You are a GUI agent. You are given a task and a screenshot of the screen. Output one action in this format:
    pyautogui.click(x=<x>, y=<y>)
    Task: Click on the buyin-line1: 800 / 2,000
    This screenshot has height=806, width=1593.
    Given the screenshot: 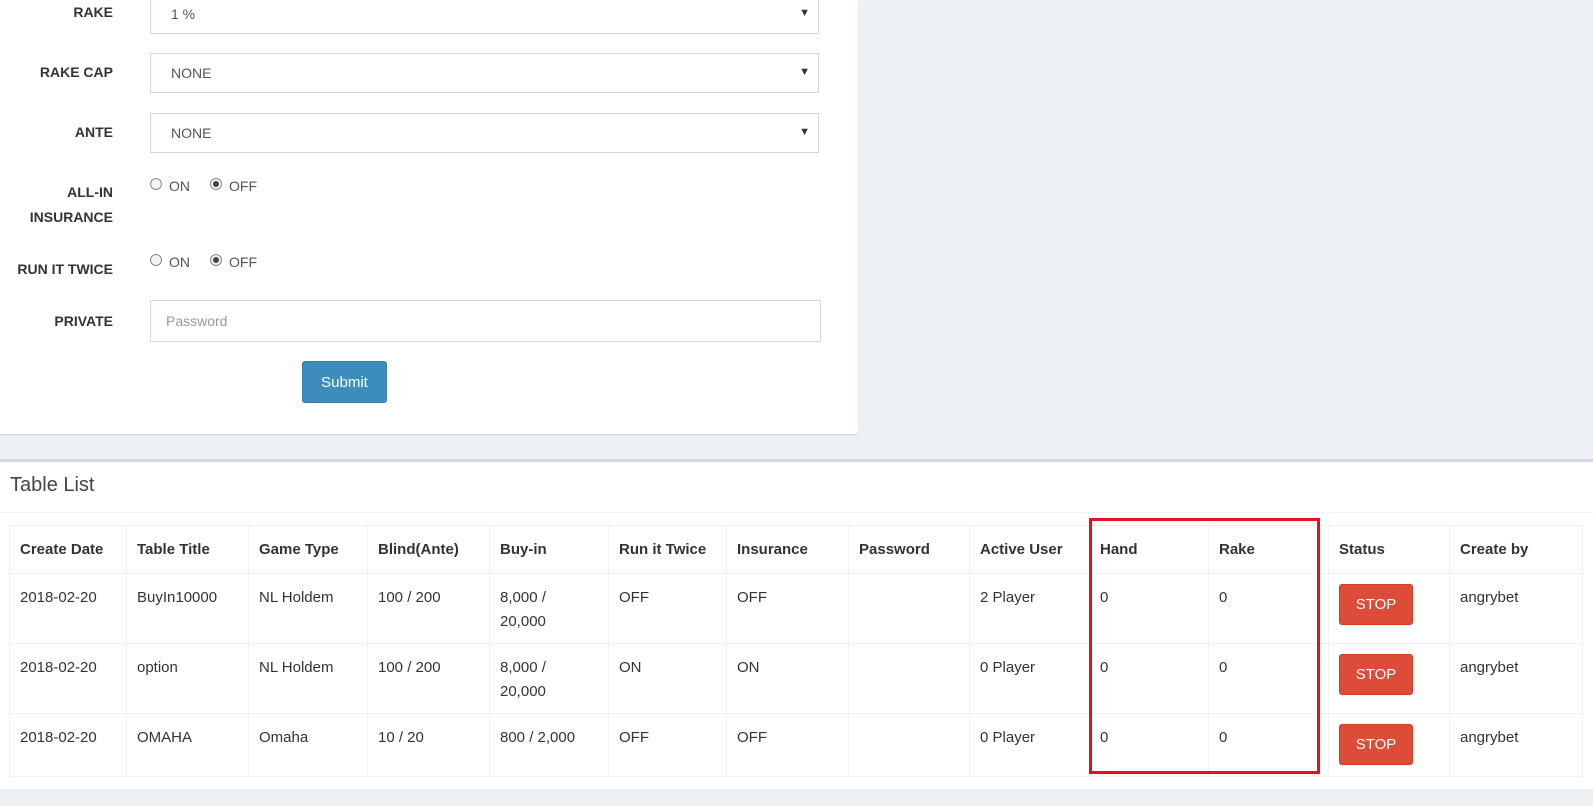 What is the action you would take?
    pyautogui.click(x=538, y=737)
    